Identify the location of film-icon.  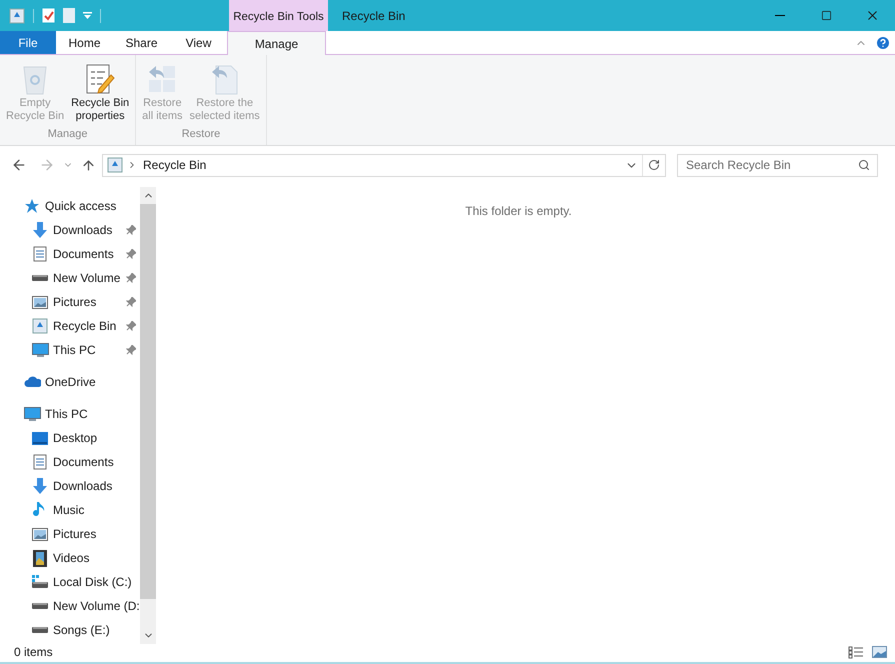
(40, 558).